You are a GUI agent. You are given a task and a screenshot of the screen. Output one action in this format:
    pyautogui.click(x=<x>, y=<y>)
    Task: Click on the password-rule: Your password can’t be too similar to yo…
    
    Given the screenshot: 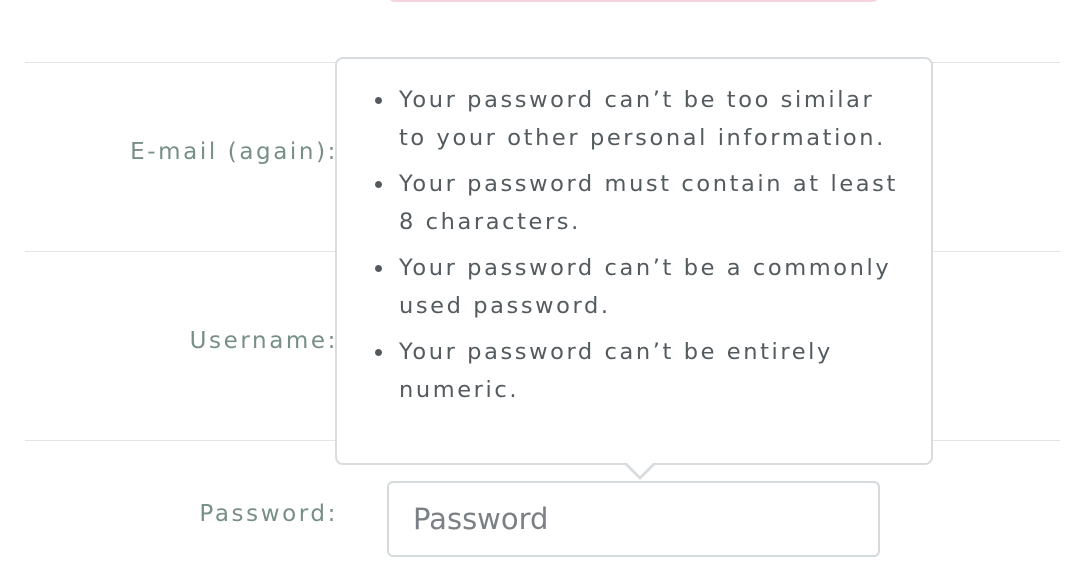 What is the action you would take?
    pyautogui.click(x=643, y=119)
    